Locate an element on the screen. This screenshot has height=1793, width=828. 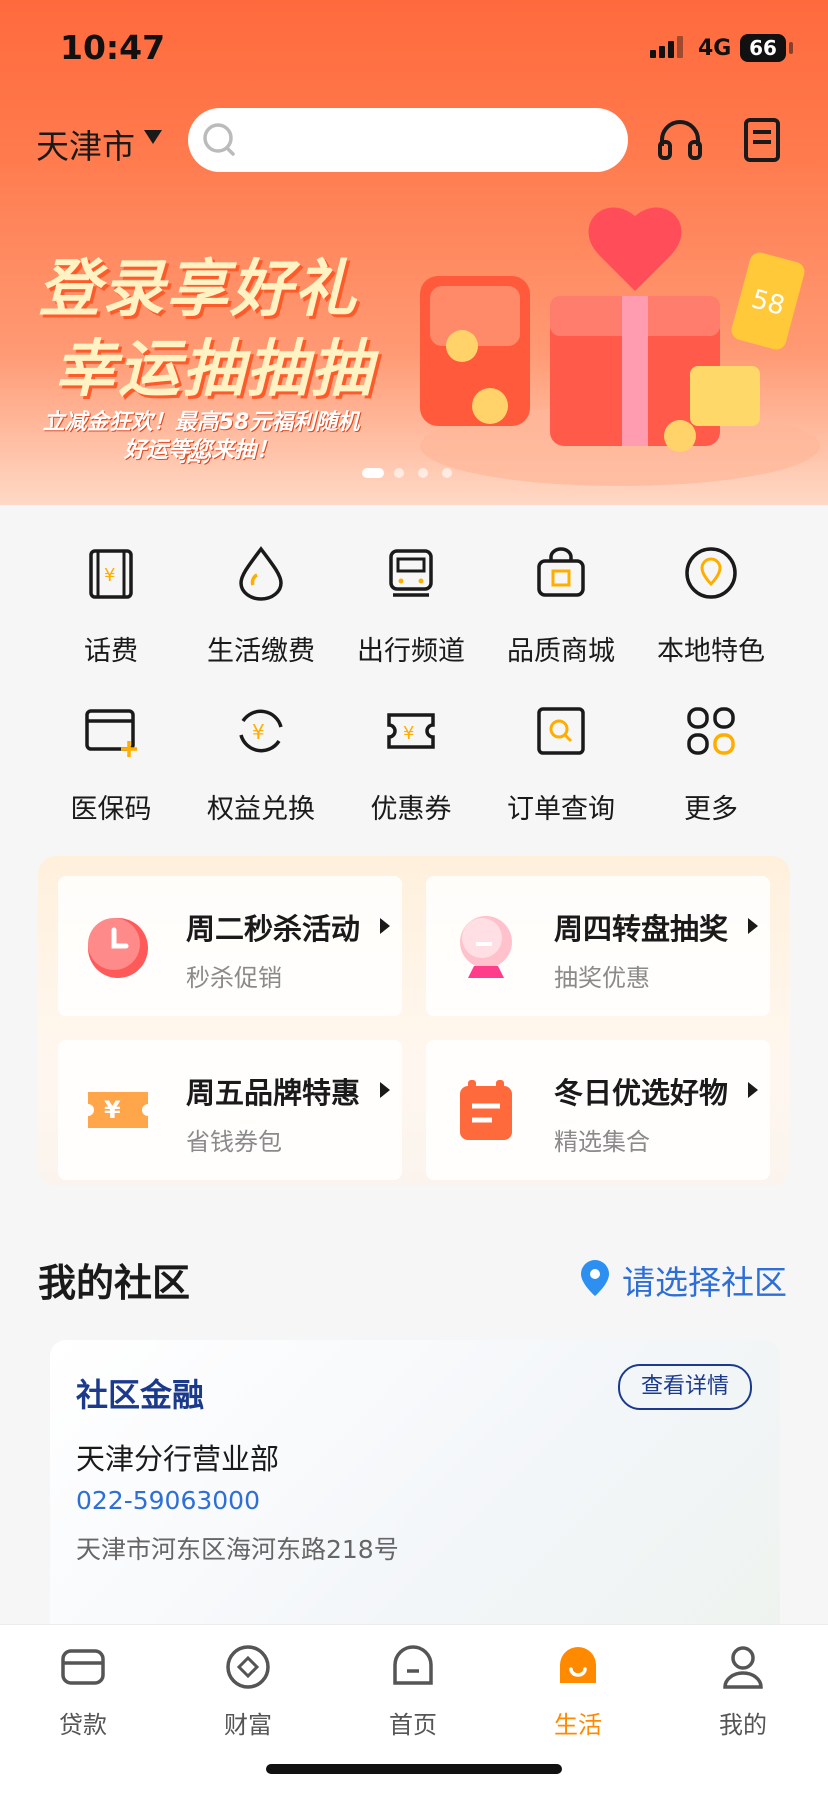
search-bar is located at coordinates (408, 140).